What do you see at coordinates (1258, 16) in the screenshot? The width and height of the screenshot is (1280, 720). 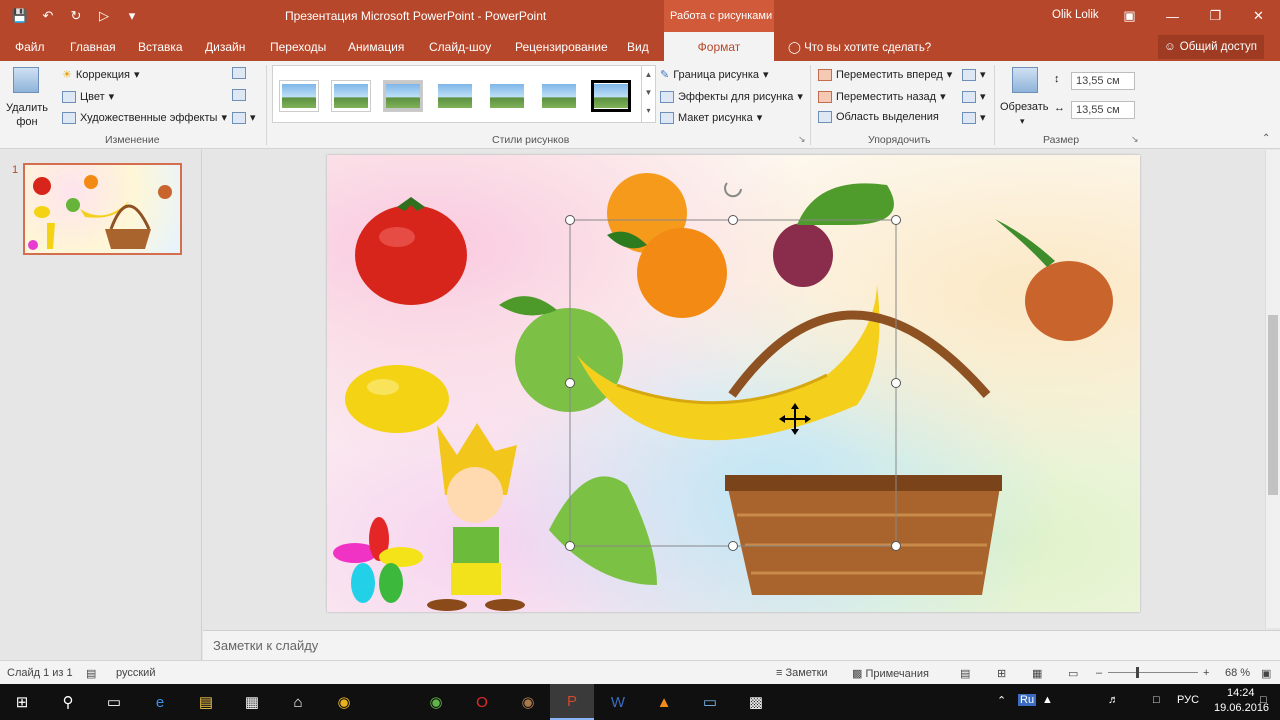 I see `close-button: ✕` at bounding box center [1258, 16].